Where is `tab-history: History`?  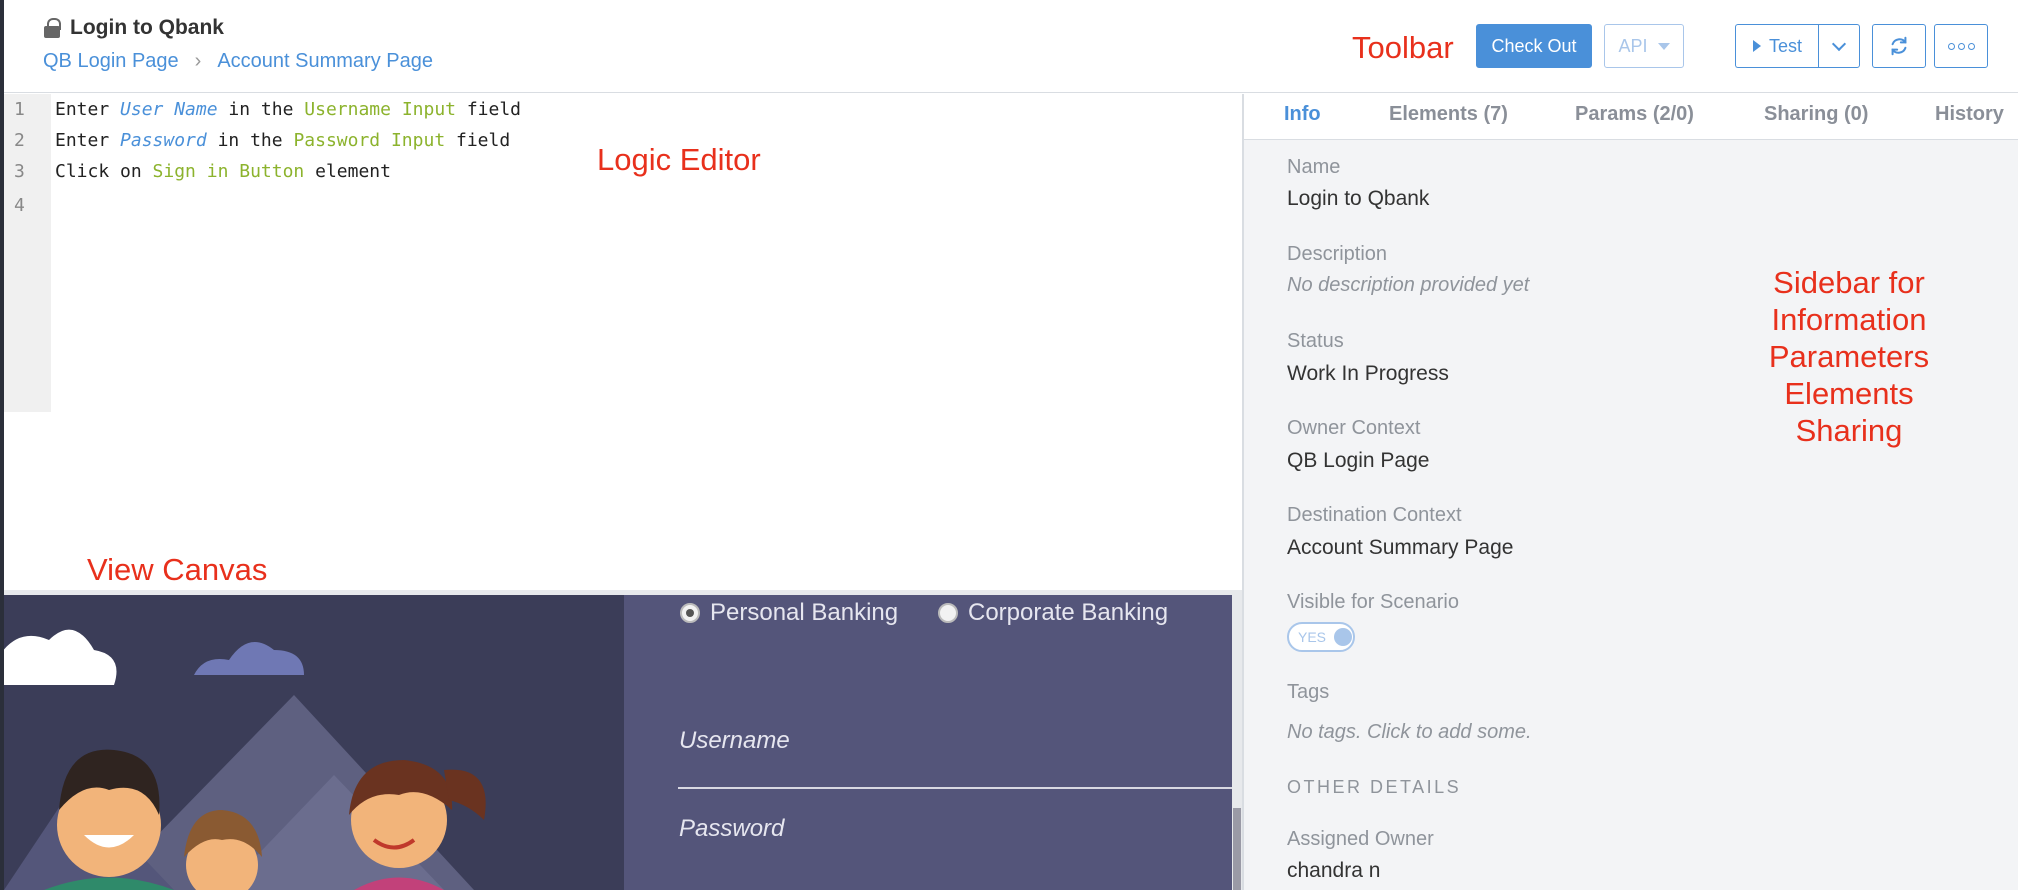
tab-history: History is located at coordinates (1969, 114).